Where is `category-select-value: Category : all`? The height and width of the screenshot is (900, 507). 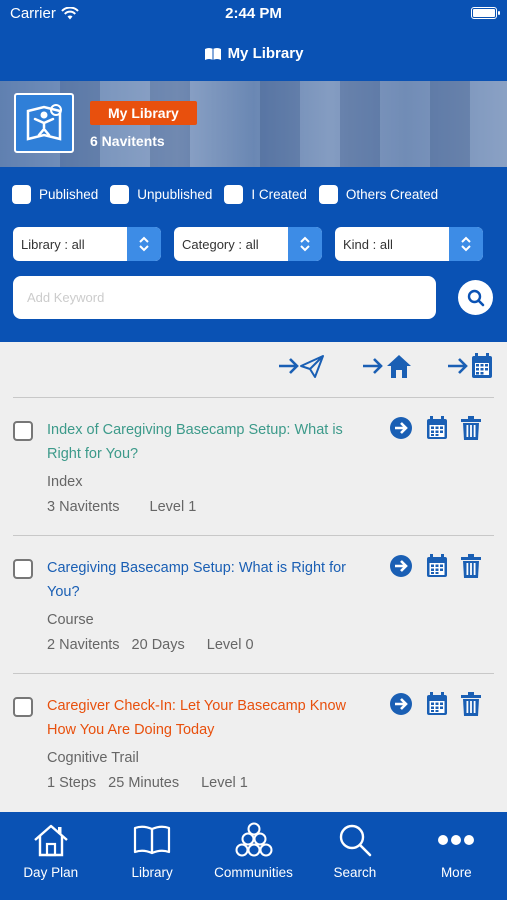 category-select-value: Category : all is located at coordinates (220, 244).